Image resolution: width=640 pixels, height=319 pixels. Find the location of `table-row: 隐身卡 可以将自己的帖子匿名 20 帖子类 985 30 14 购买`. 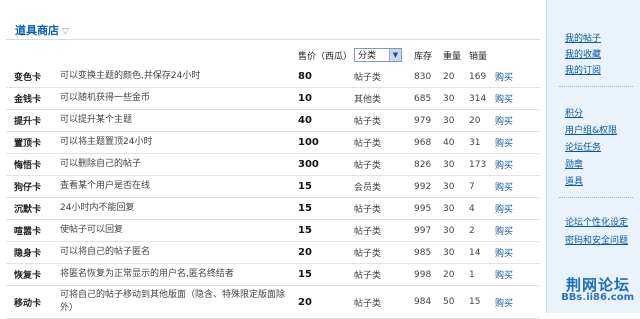

table-row: 隐身卡 可以将自己的帖子匿名 20 帖子类 985 30 14 购买 is located at coordinates (273, 252).